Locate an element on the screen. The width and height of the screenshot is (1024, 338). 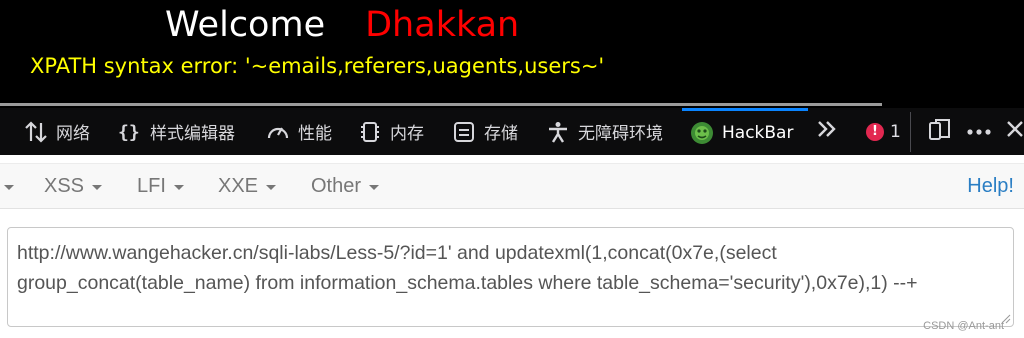
storage-icon is located at coordinates (464, 132).